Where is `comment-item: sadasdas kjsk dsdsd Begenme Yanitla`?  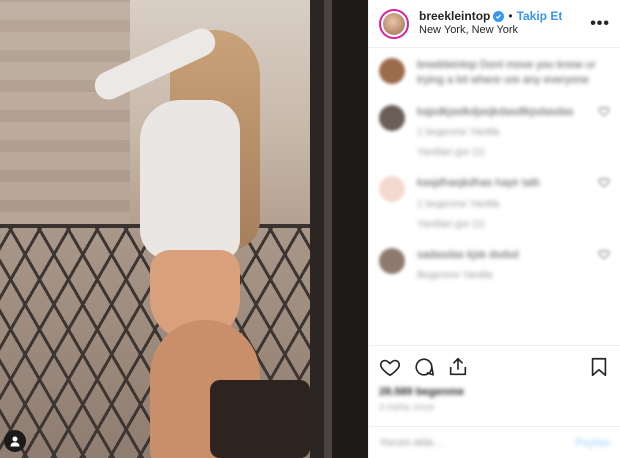 comment-item: sadasdas kjsk dsdsd Begenme Yanitla is located at coordinates (494, 265).